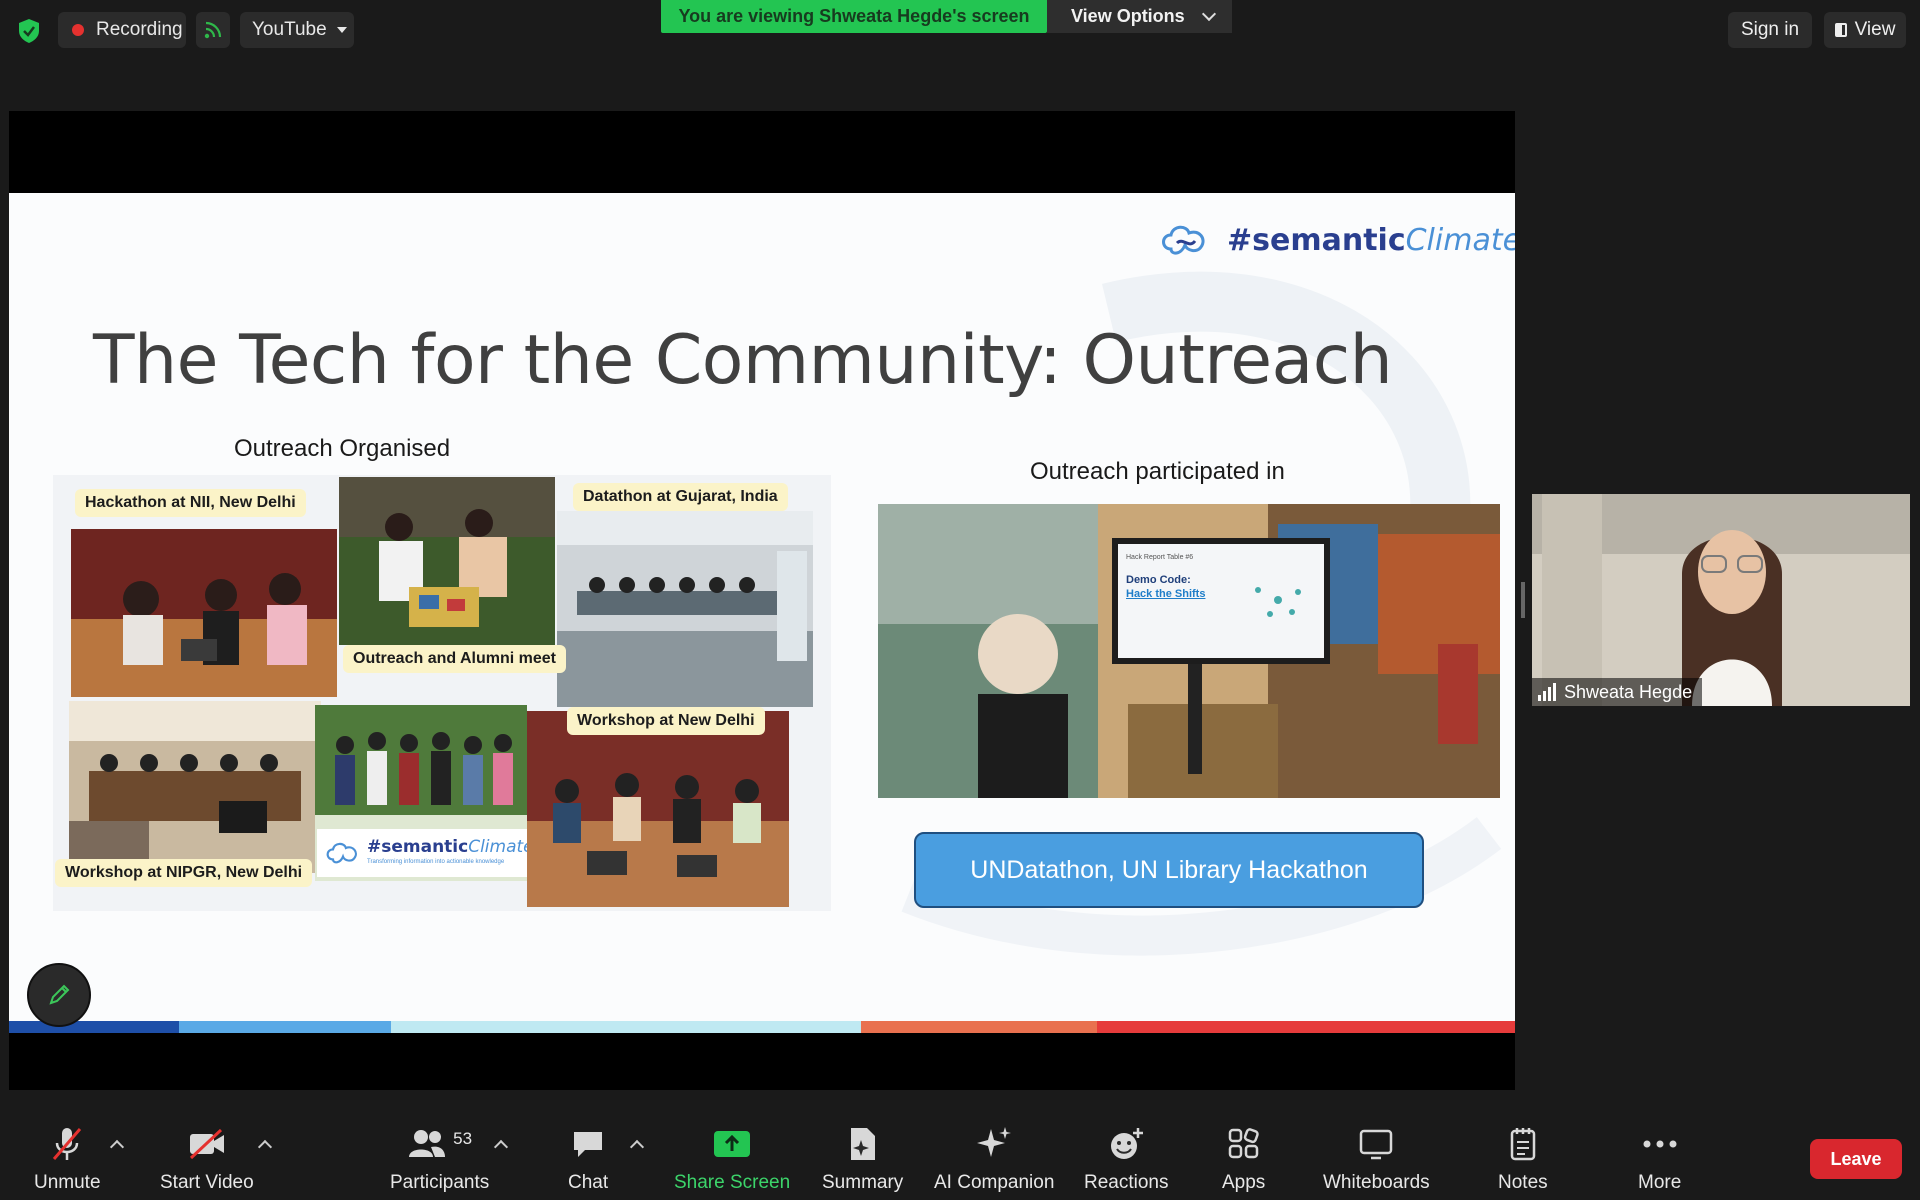 This screenshot has width=1920, height=1200. I want to click on participant-video-feed, so click(1721, 600).